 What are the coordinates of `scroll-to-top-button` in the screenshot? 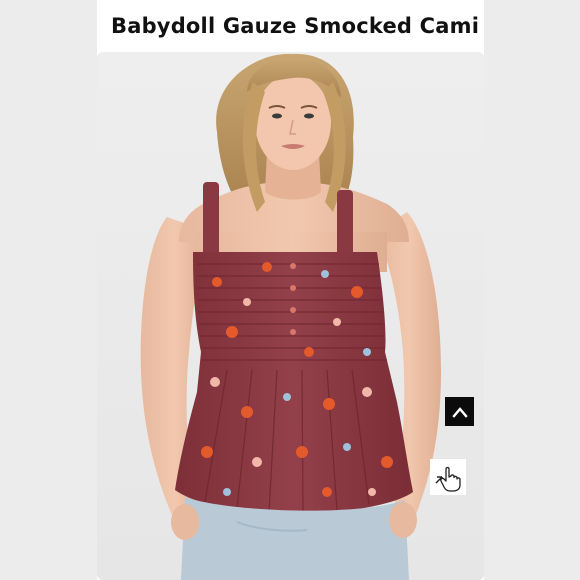 It's located at (459, 411).